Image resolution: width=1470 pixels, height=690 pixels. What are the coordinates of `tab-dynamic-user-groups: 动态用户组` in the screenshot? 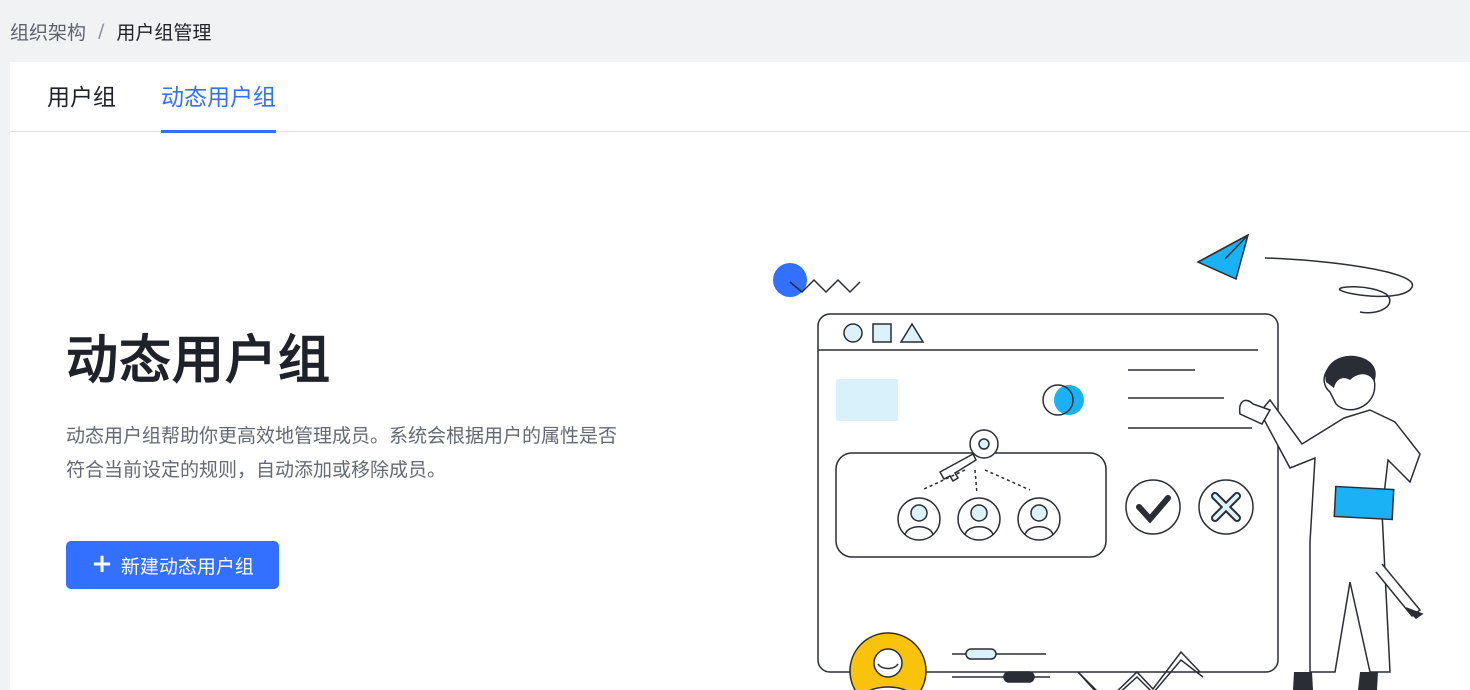 It's located at (218, 97).